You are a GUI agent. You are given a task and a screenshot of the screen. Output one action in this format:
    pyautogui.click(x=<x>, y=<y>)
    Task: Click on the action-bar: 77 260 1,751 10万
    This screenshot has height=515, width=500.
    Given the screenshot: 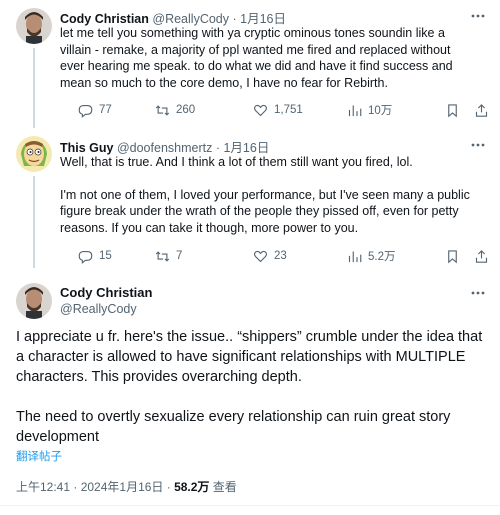 What is the action you would take?
    pyautogui.click(x=279, y=110)
    